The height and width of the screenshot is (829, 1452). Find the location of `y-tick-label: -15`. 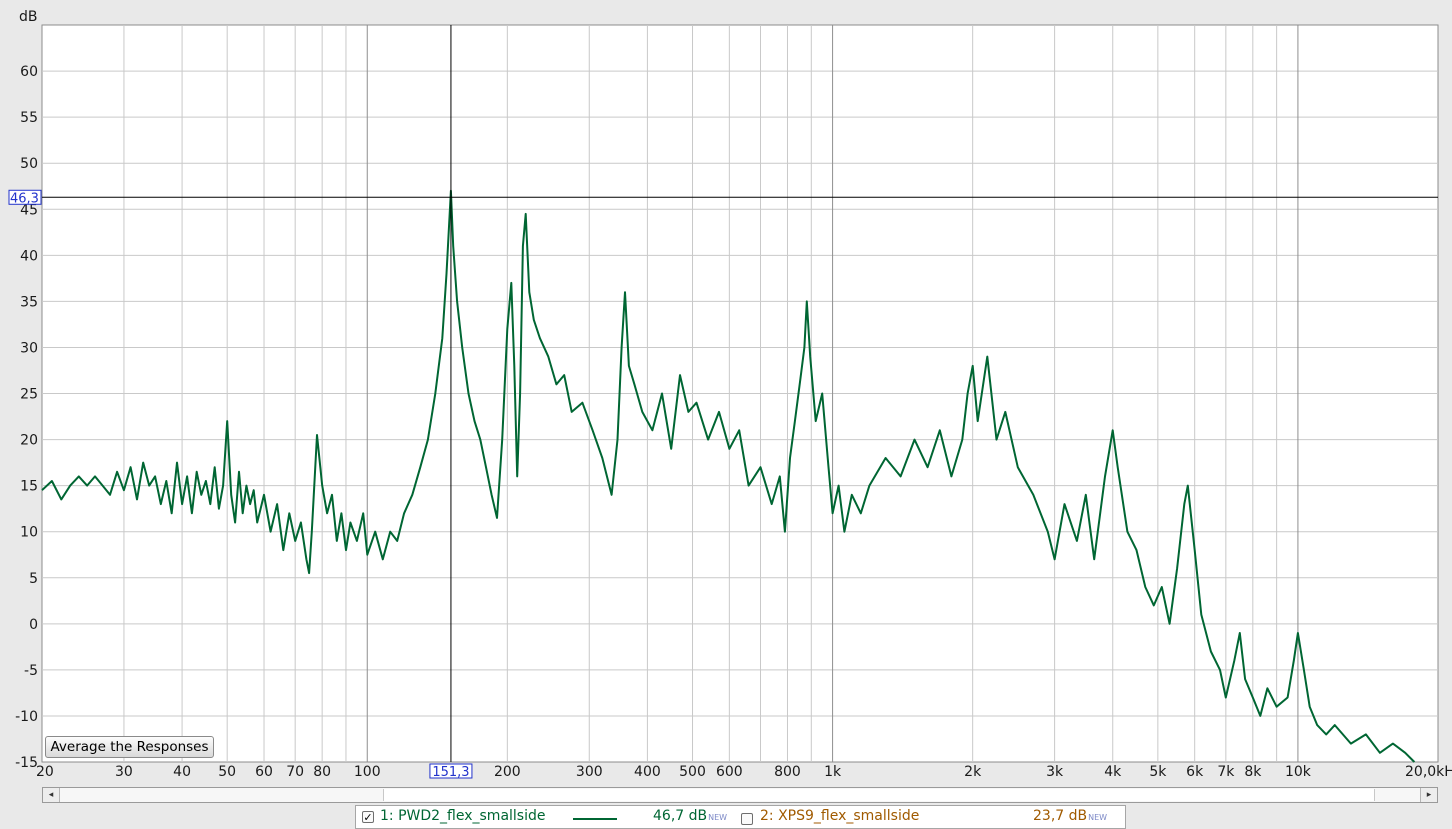

y-tick-label: -15 is located at coordinates (26, 763).